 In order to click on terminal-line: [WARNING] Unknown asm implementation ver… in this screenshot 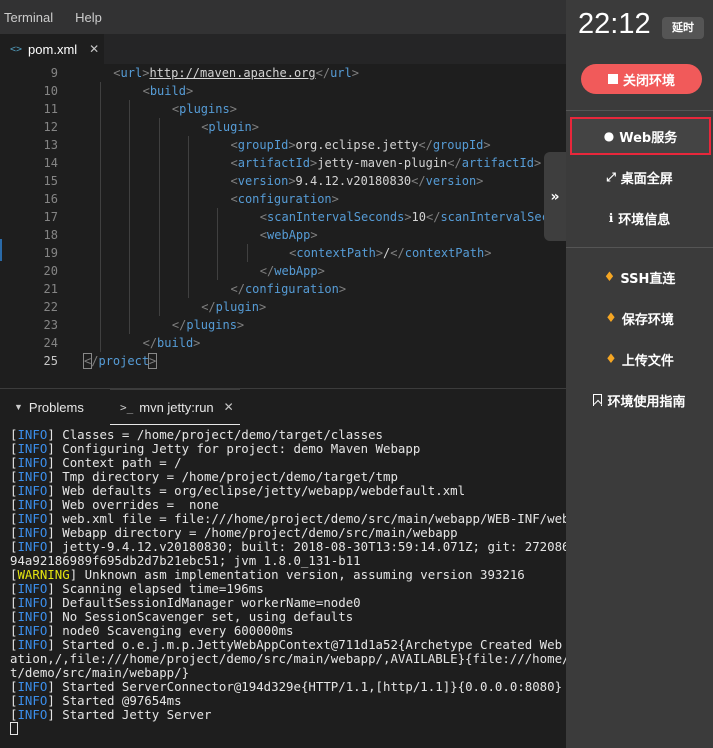, I will do `click(267, 574)`.